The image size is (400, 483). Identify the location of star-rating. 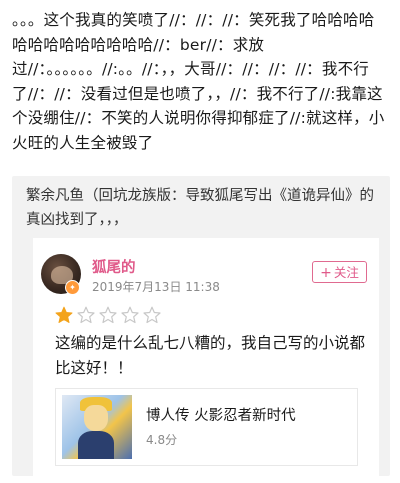
(108, 315).